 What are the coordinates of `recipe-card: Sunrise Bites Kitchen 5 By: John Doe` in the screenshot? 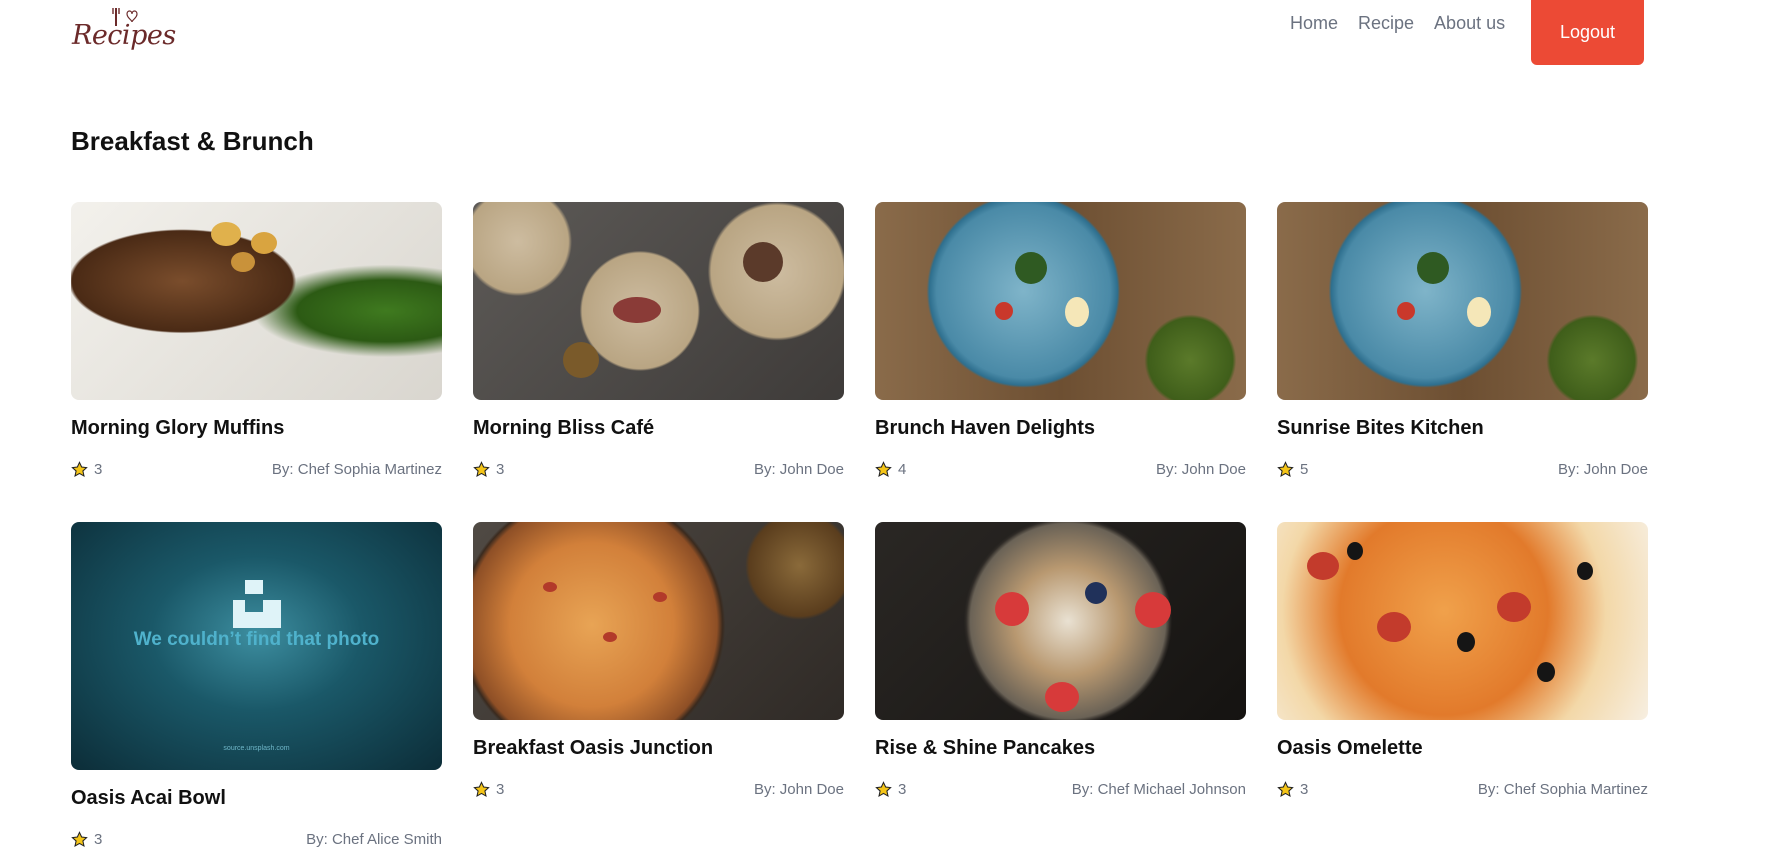 It's located at (1462, 340).